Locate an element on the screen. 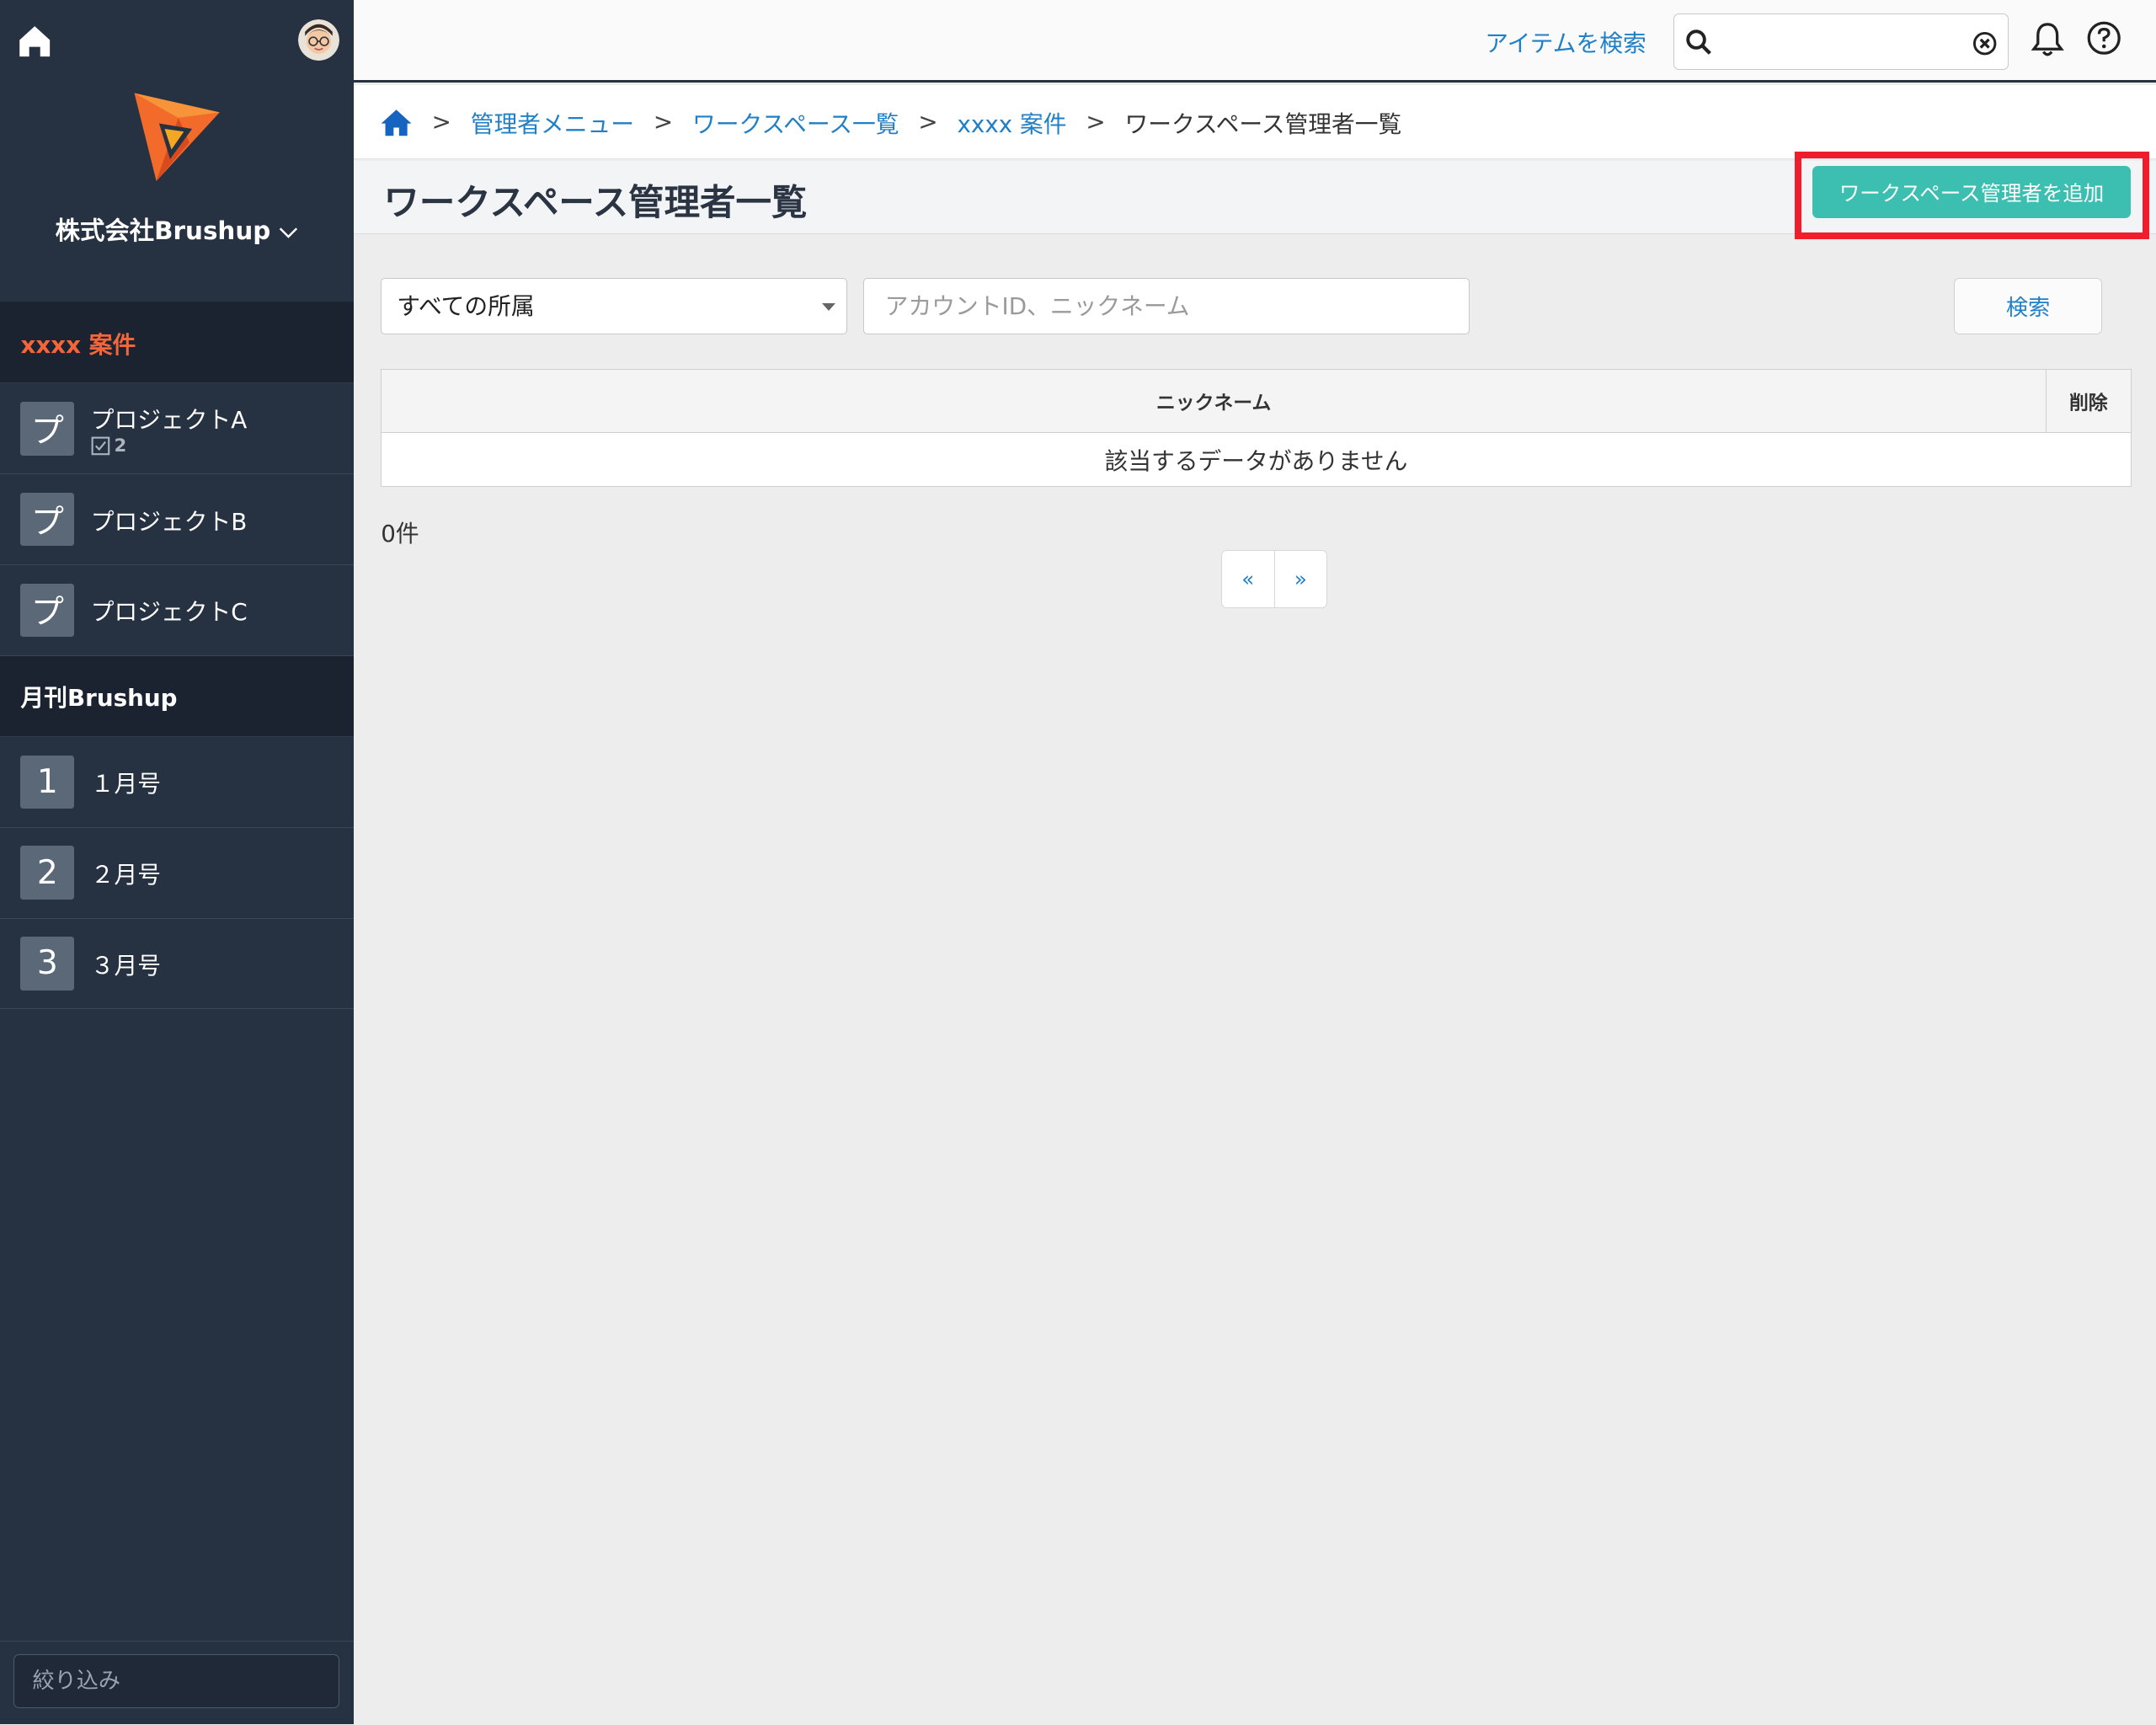 The height and width of the screenshot is (1725, 2156). pagination-next: » is located at coordinates (1299, 579).